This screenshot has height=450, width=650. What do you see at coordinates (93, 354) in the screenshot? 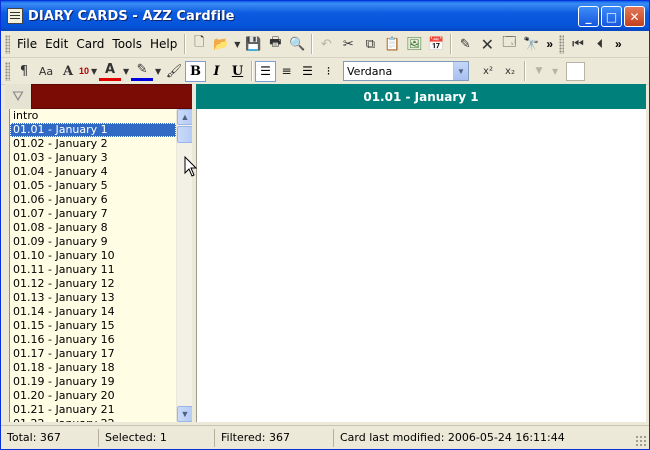
I see `card-list-item: 01.17 - January 17` at bounding box center [93, 354].